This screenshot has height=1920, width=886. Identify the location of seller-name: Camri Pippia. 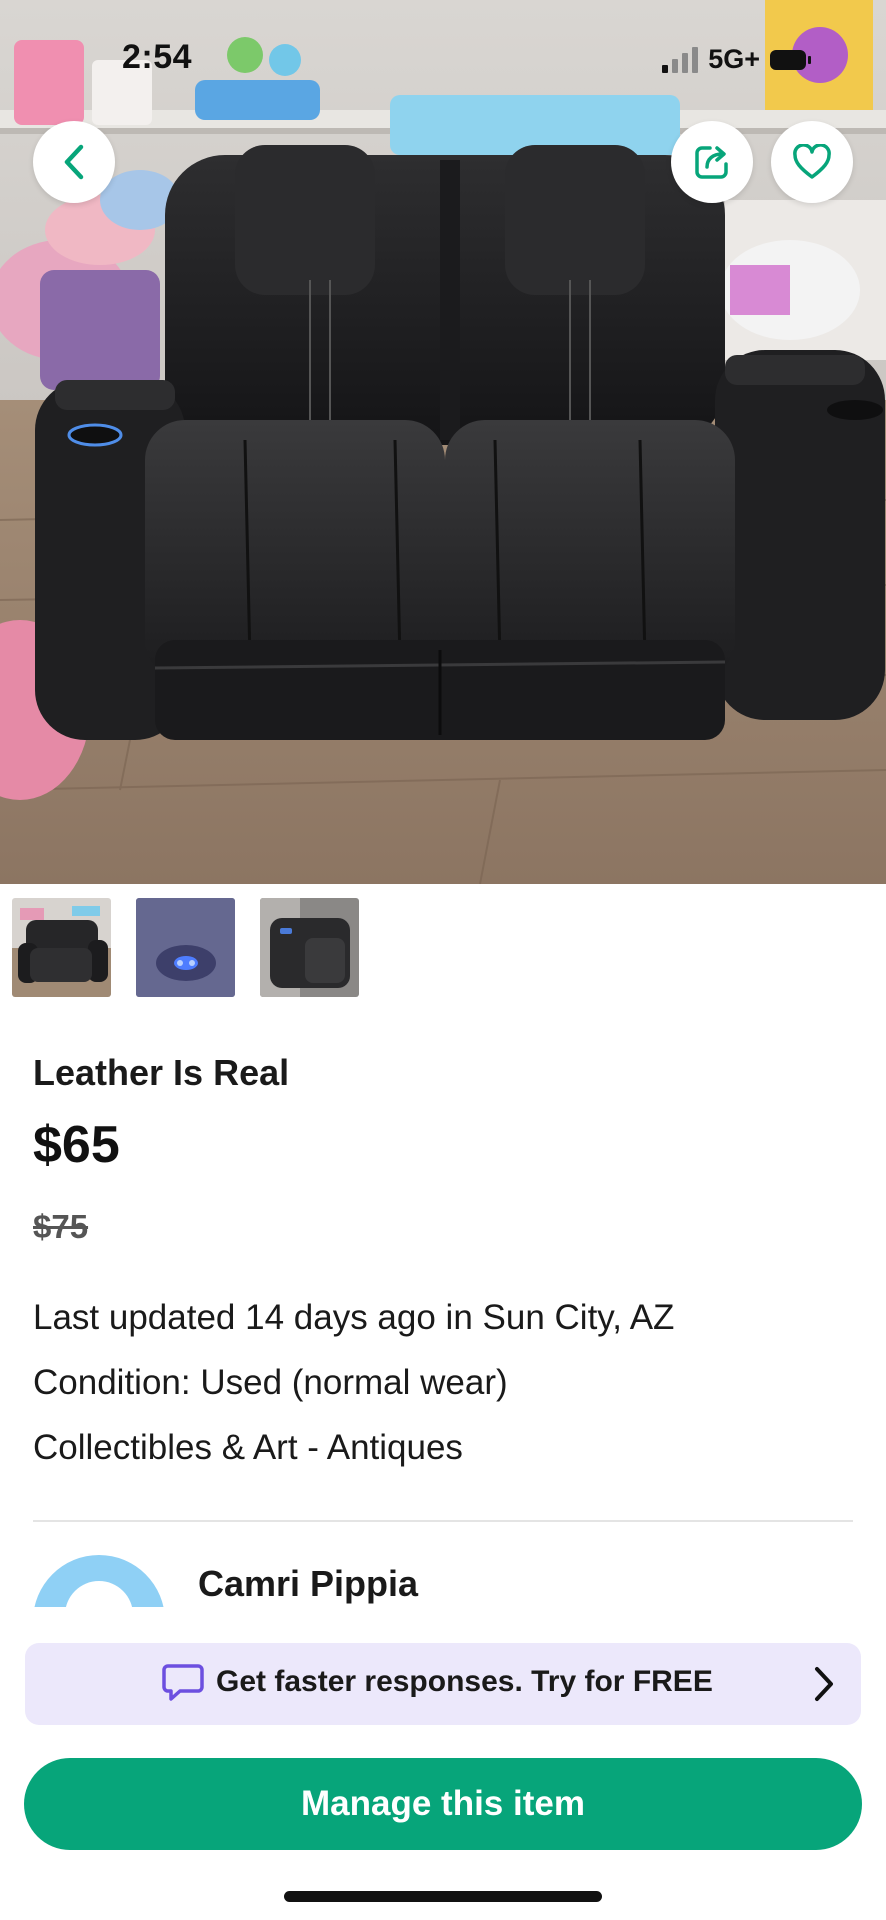
(308, 1584).